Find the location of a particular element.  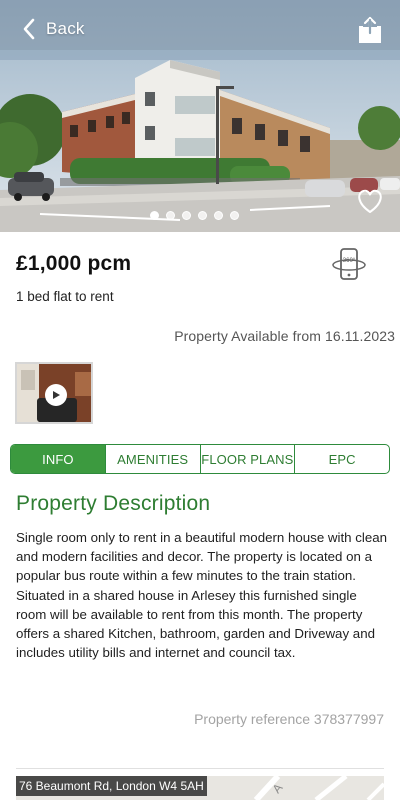

property-reference: Property reference 378377997 is located at coordinates (289, 719).